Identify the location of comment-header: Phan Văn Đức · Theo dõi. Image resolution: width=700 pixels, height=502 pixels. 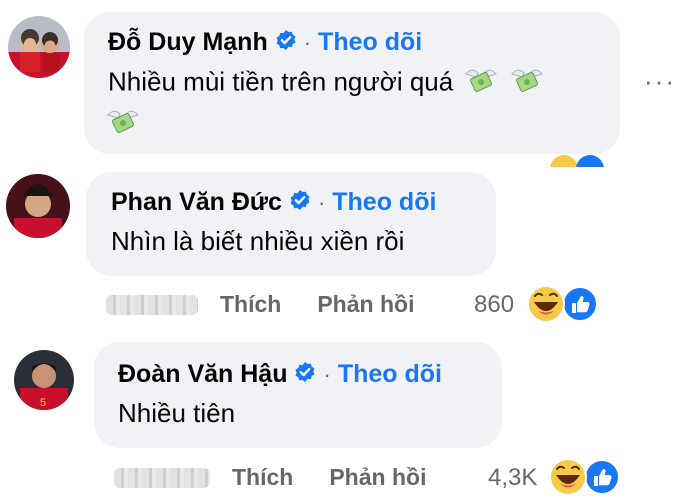
(273, 202).